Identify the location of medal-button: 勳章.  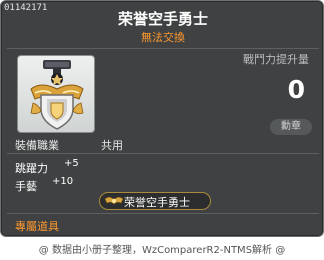
(291, 127).